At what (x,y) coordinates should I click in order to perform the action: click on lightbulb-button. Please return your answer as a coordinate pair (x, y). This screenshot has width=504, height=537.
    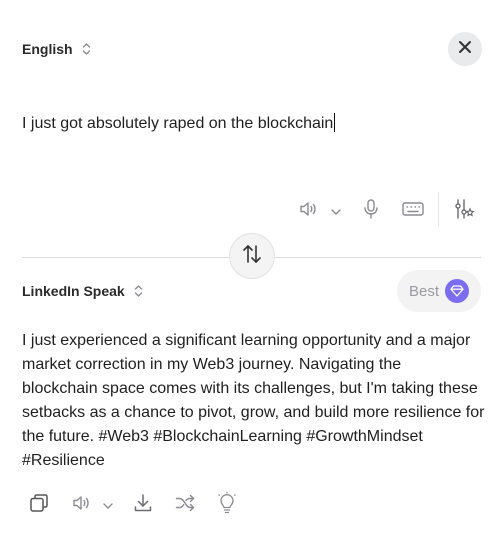
    Looking at the image, I should click on (227, 505).